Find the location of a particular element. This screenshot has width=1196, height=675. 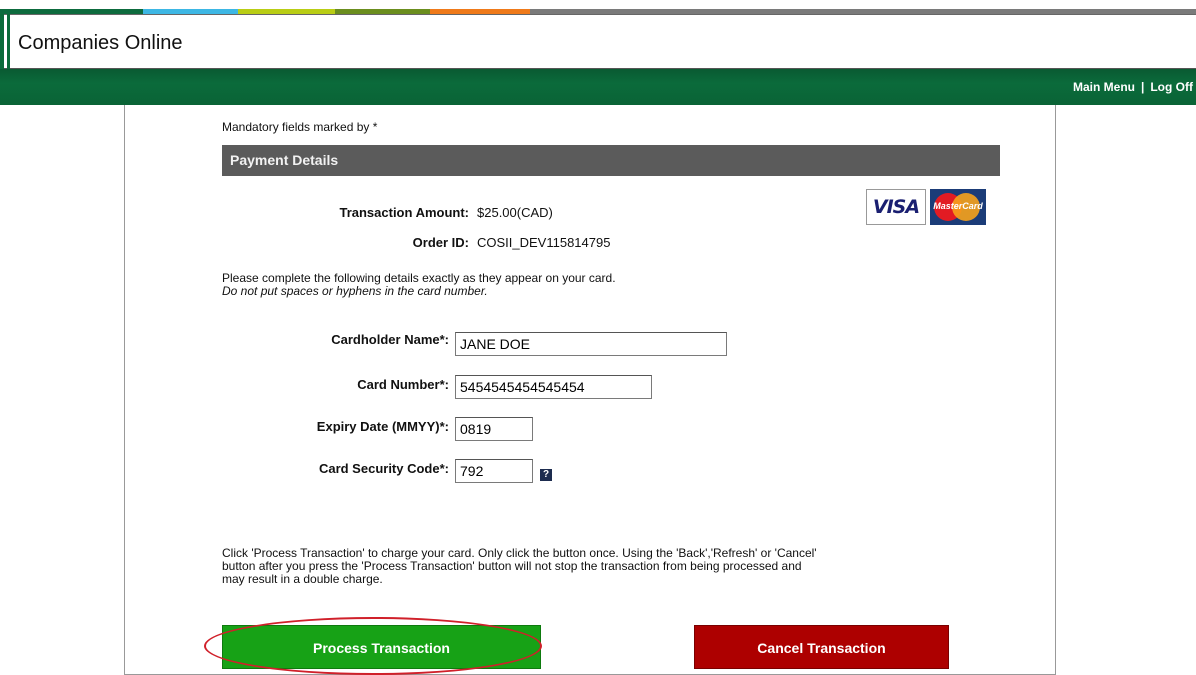

nav-links: Main Menu | Log Off is located at coordinates (1133, 87).